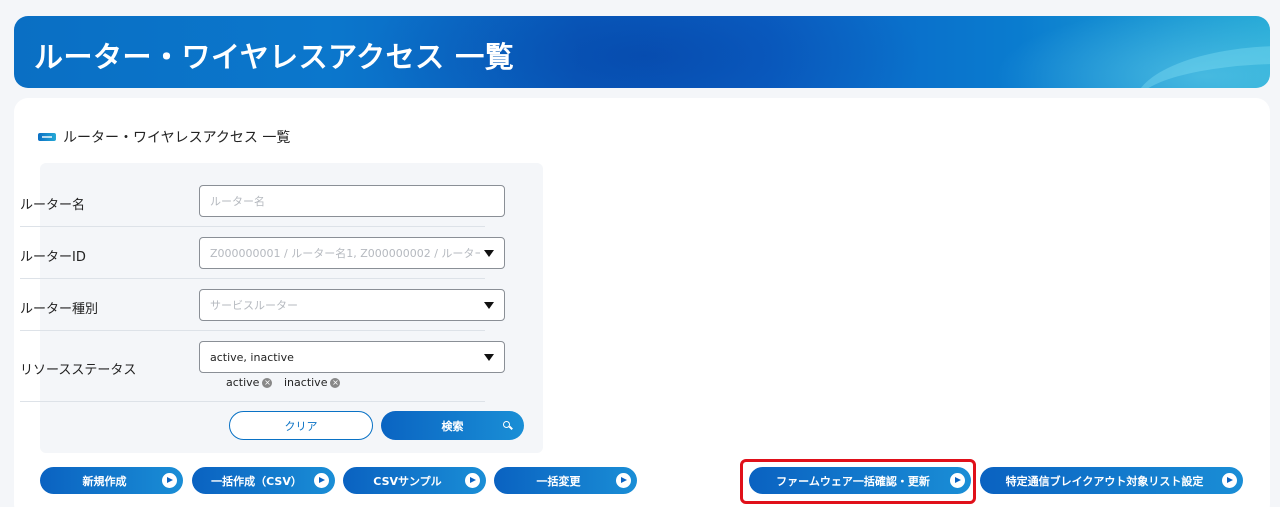 This screenshot has height=507, width=1280. Describe the element at coordinates (352, 305) in the screenshot. I see `router-type-select: サービスルーター` at that location.